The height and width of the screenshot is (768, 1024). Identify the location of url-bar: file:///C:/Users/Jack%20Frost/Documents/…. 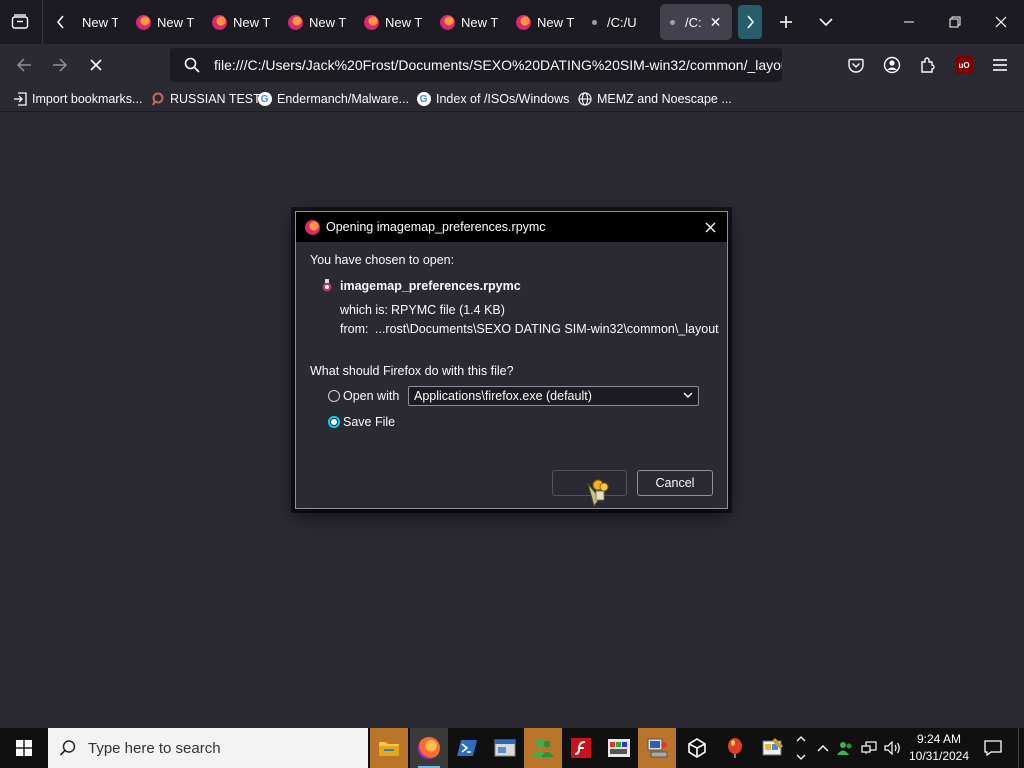
(476, 65).